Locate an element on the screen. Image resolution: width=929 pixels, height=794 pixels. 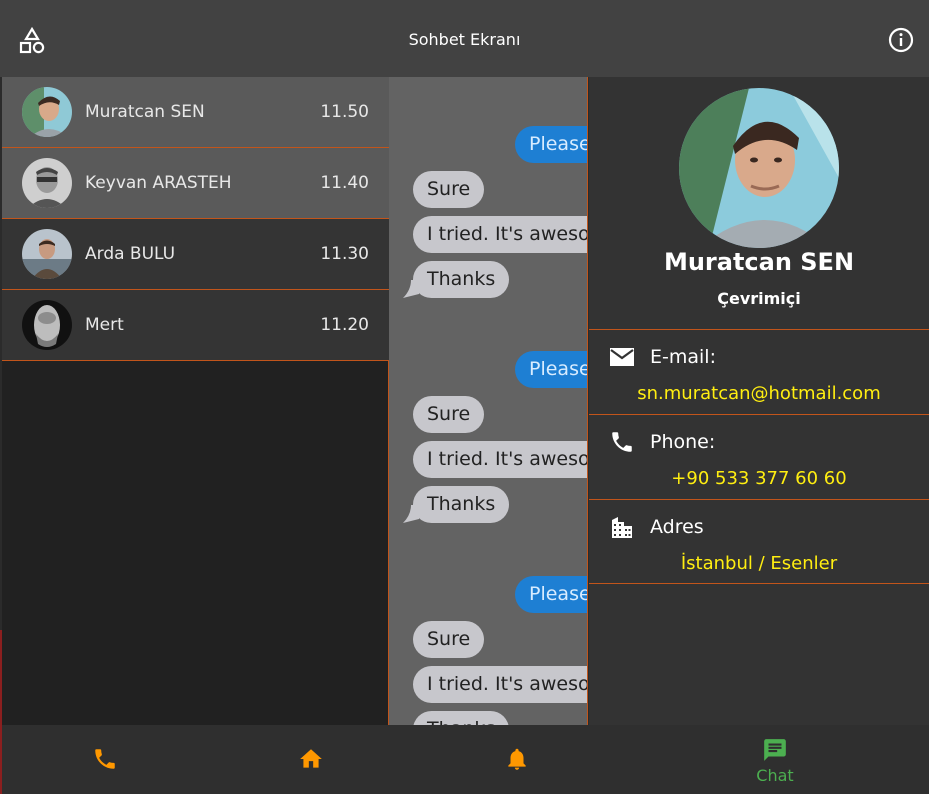
bell-icon is located at coordinates (517, 759).